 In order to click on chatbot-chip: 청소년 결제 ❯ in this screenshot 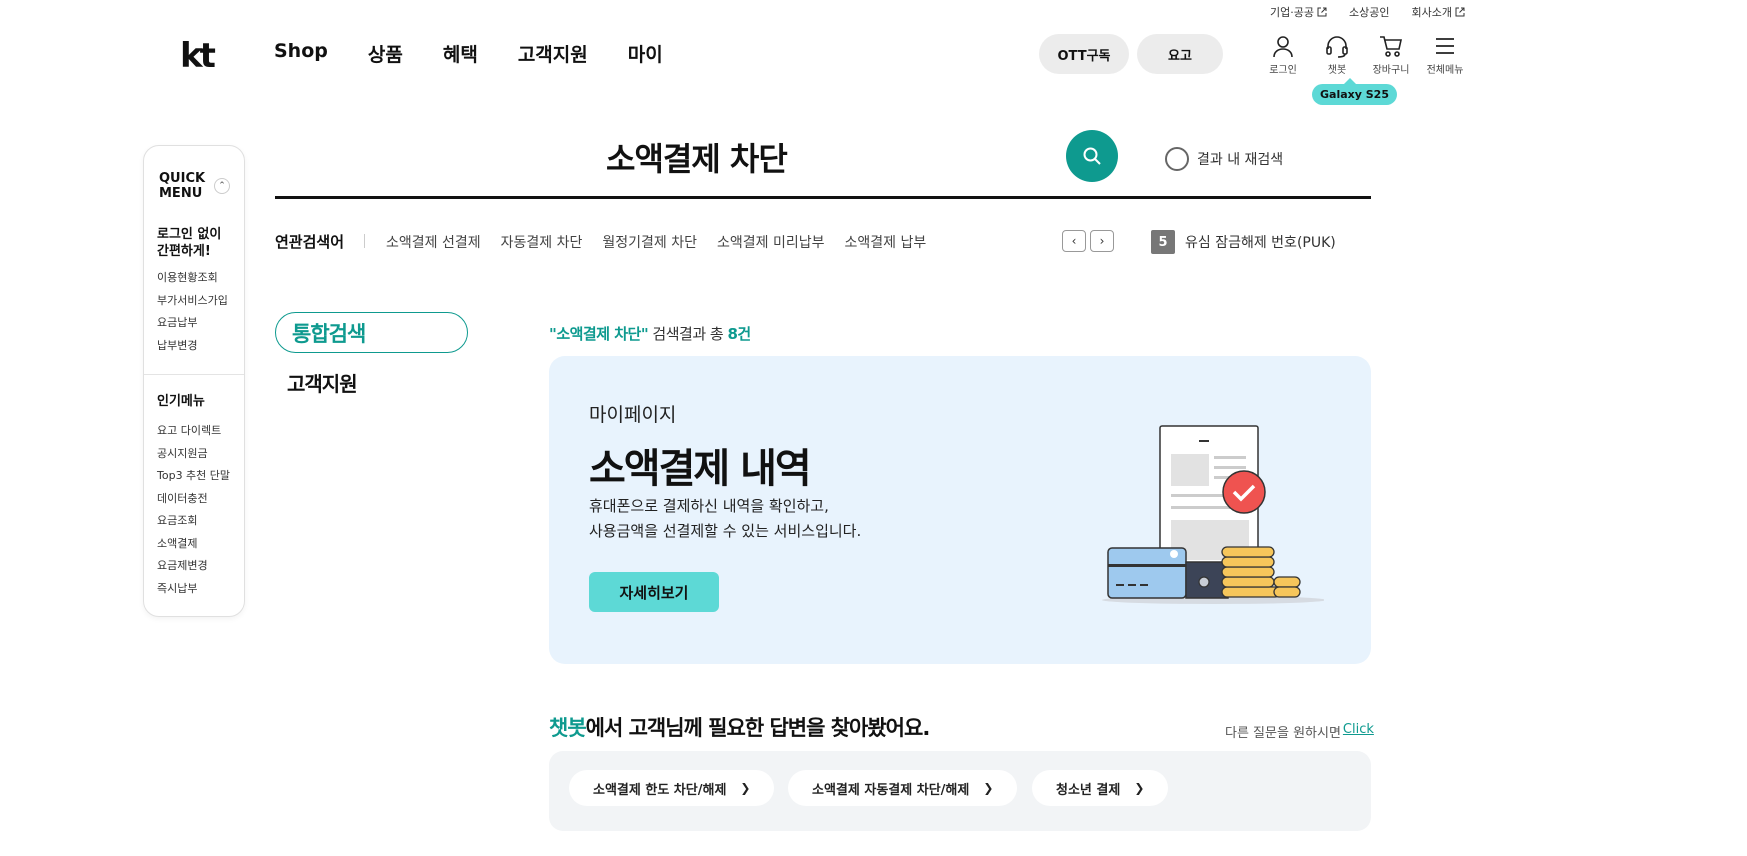, I will do `click(1100, 788)`.